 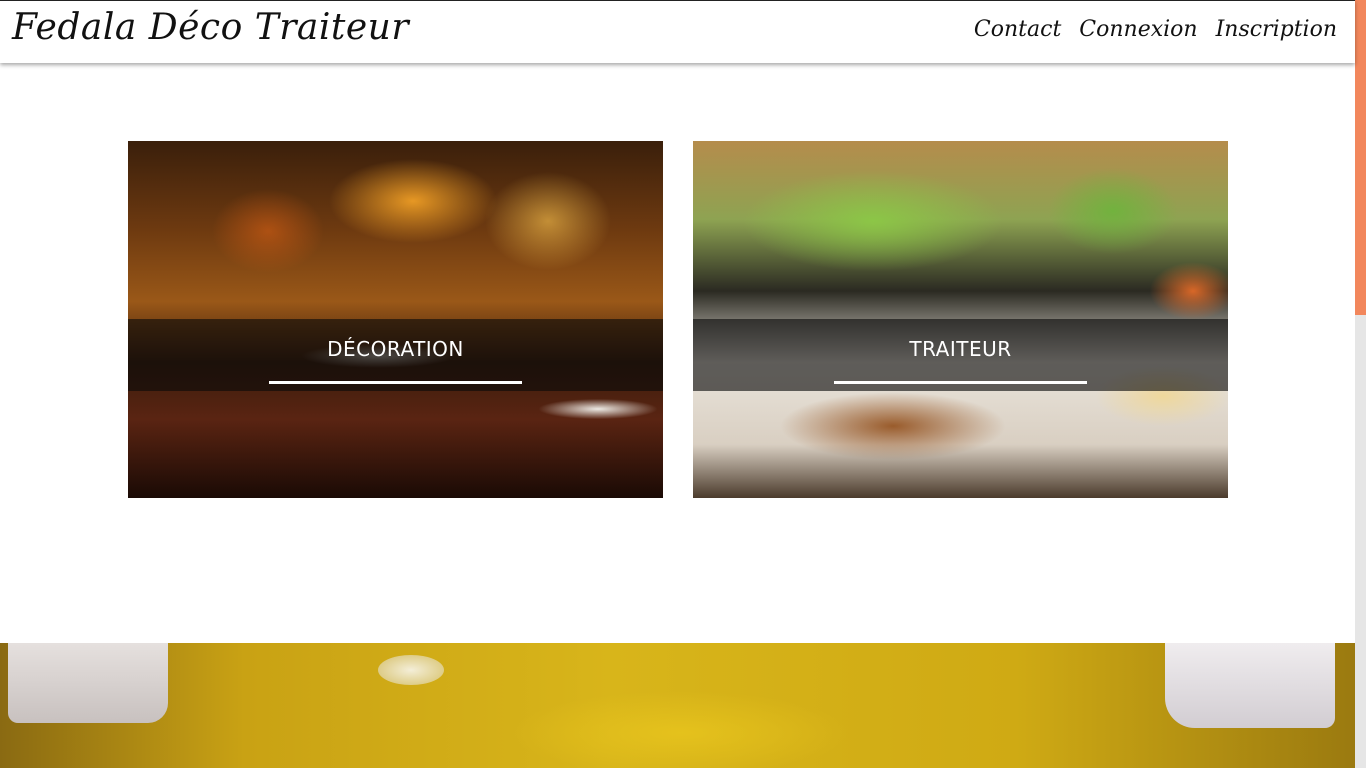 I want to click on page-scrollbar, so click(x=1360, y=384).